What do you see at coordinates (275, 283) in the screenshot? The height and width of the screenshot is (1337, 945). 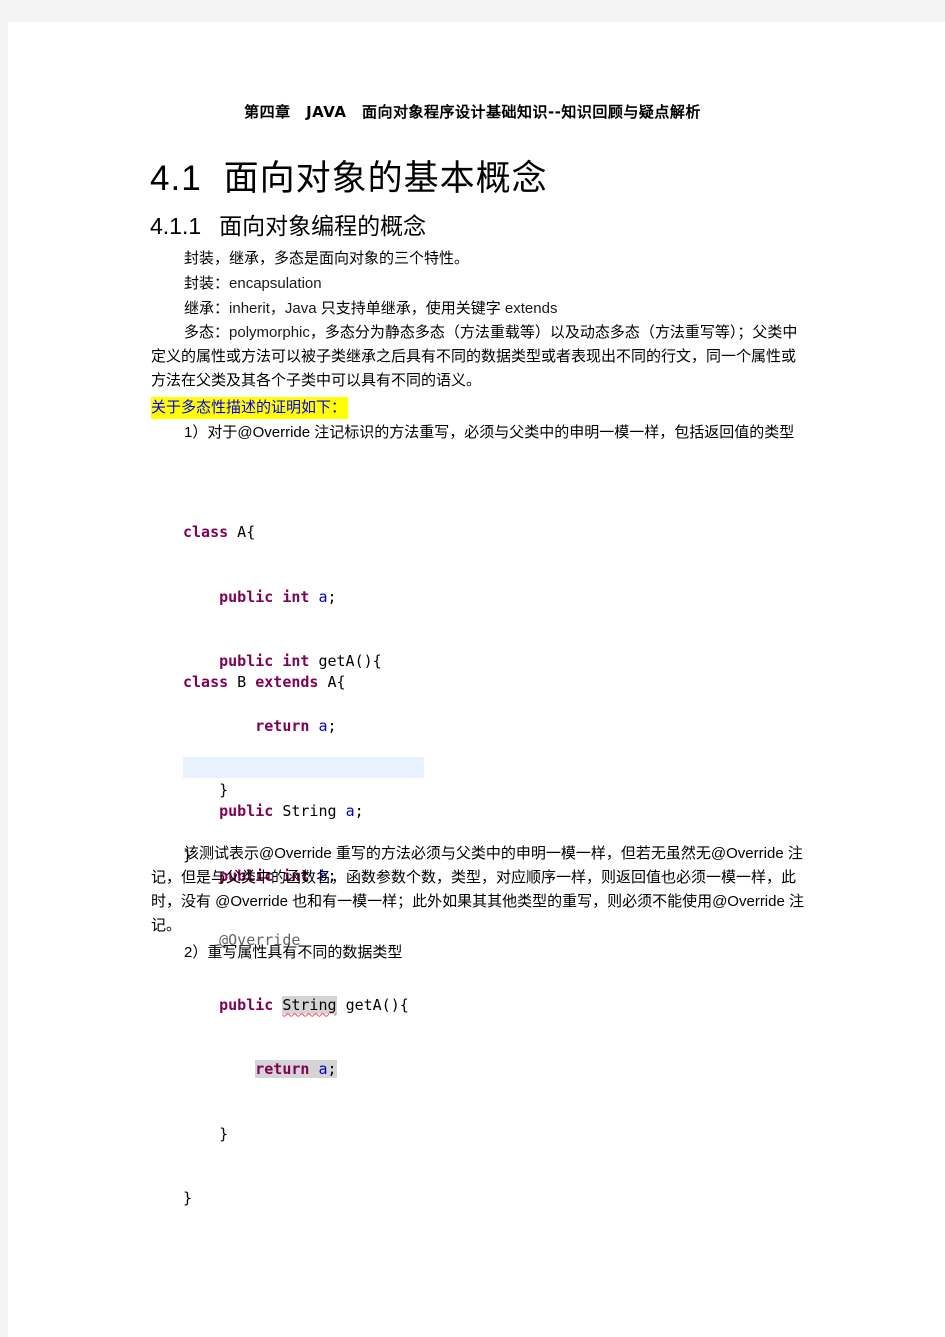 I see `encapsulation-term: encapsulation` at bounding box center [275, 283].